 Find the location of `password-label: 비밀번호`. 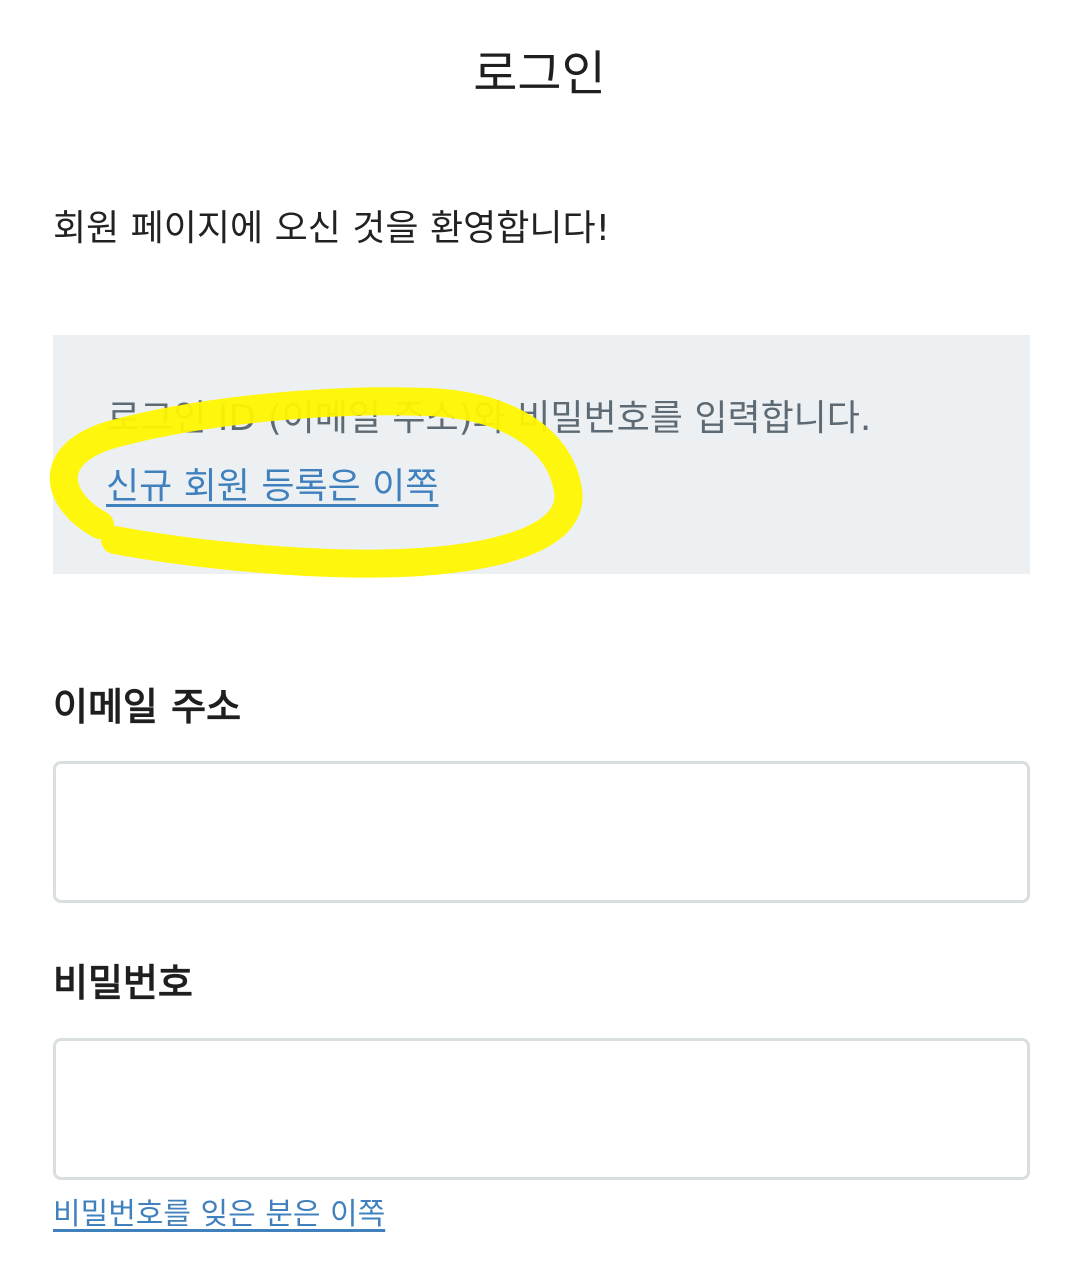

password-label: 비밀번호 is located at coordinates (123, 983).